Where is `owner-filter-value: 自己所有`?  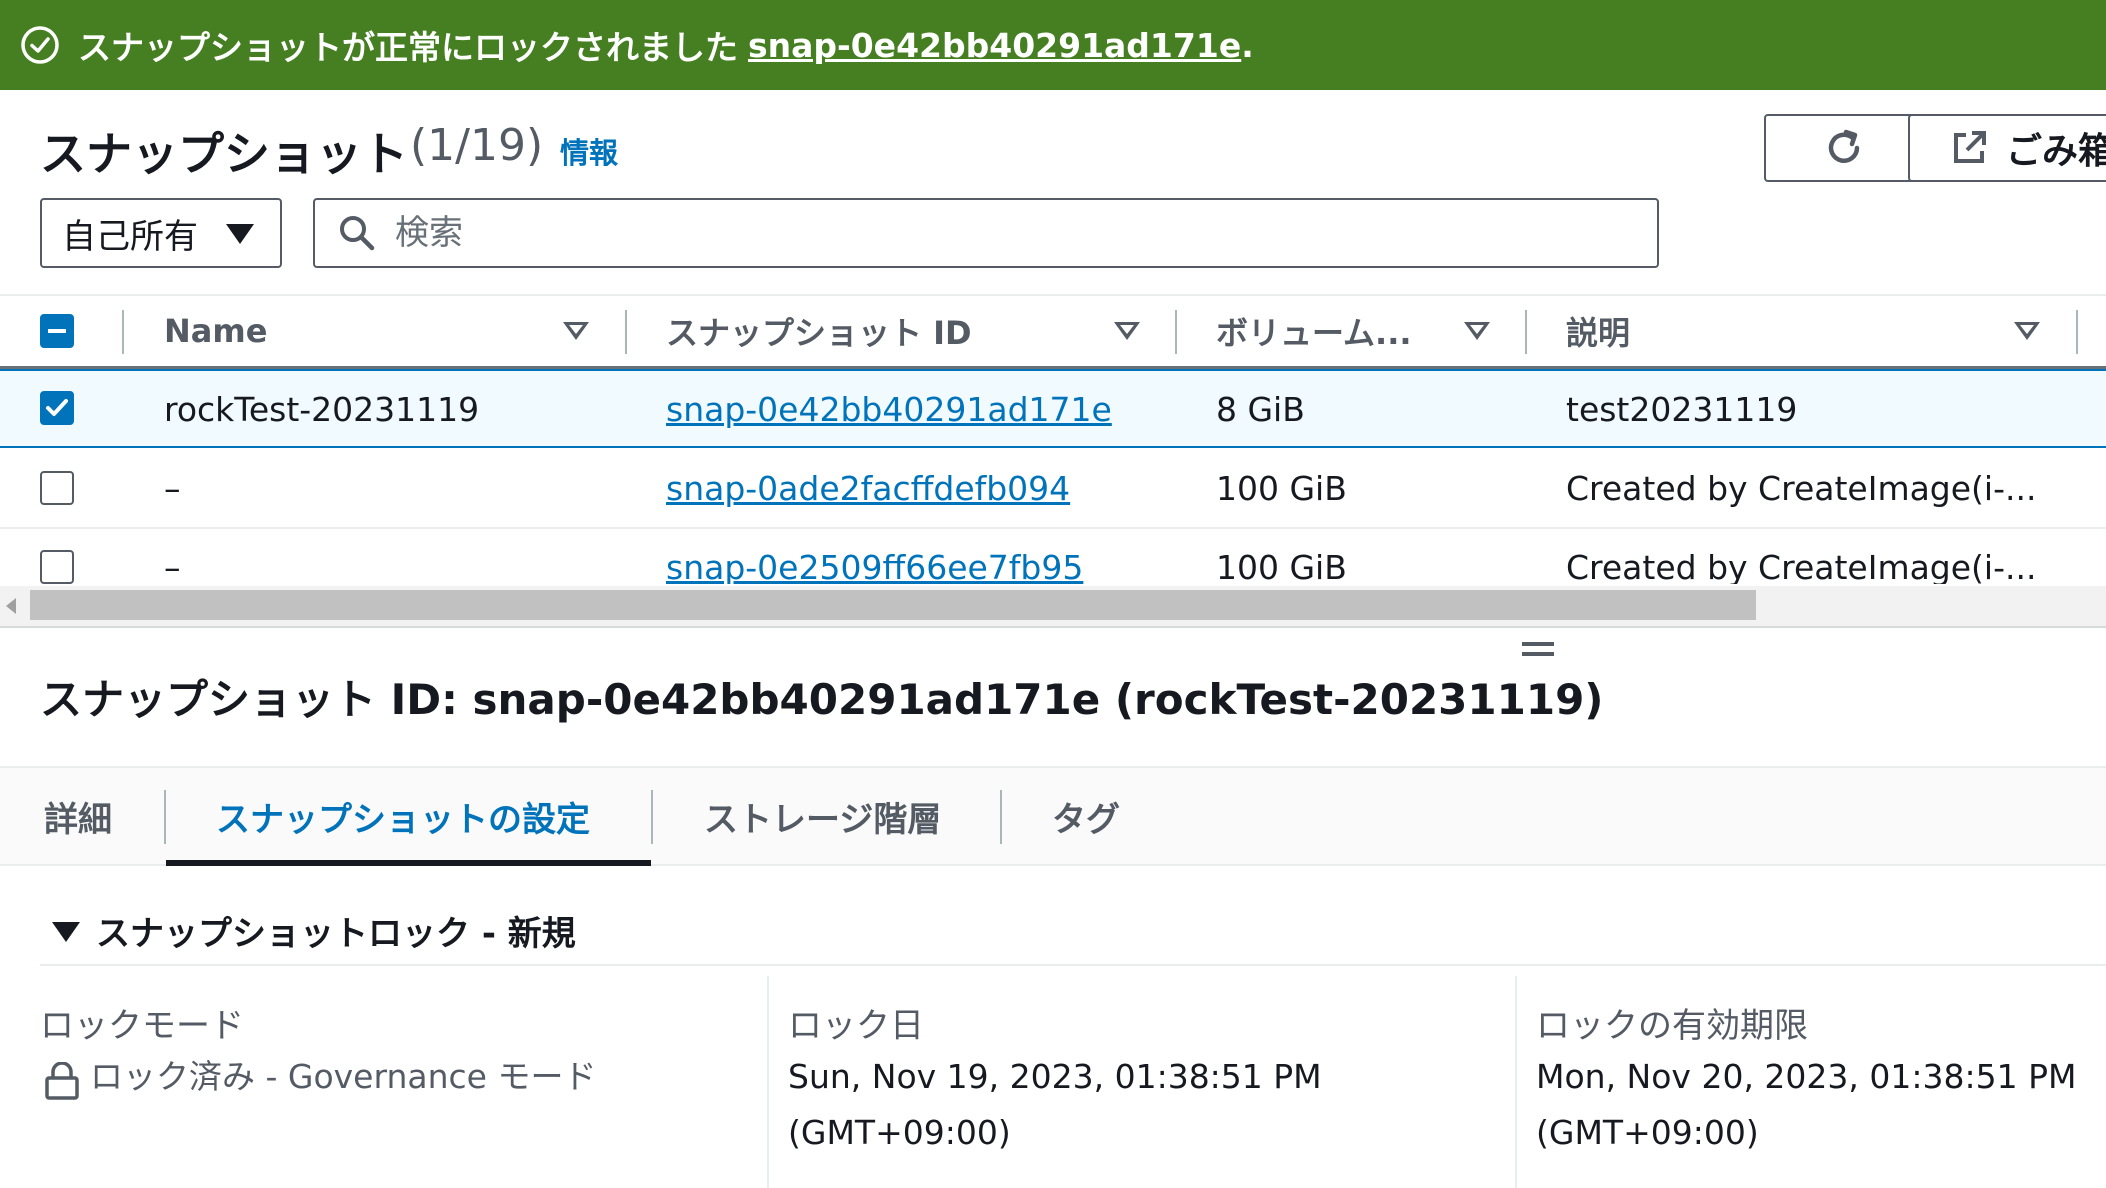
owner-filter-value: 自己所有 is located at coordinates (130, 236).